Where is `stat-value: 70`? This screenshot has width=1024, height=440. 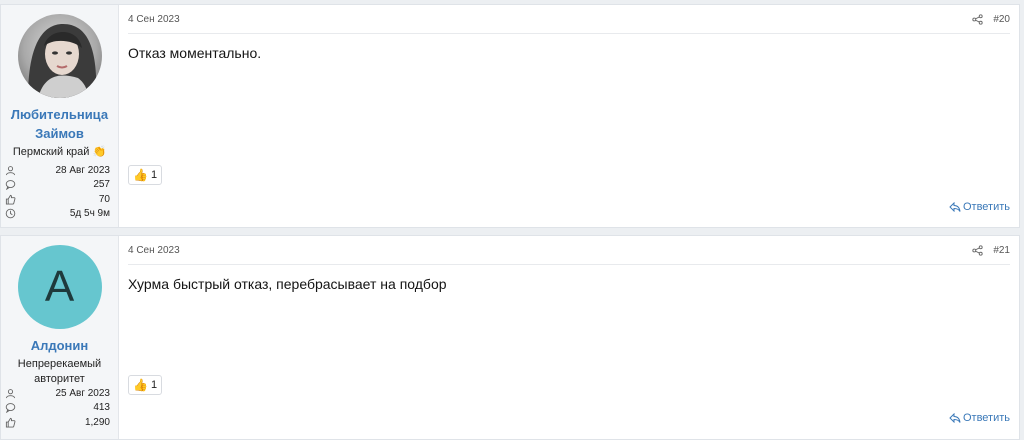
stat-value: 70 is located at coordinates (104, 199).